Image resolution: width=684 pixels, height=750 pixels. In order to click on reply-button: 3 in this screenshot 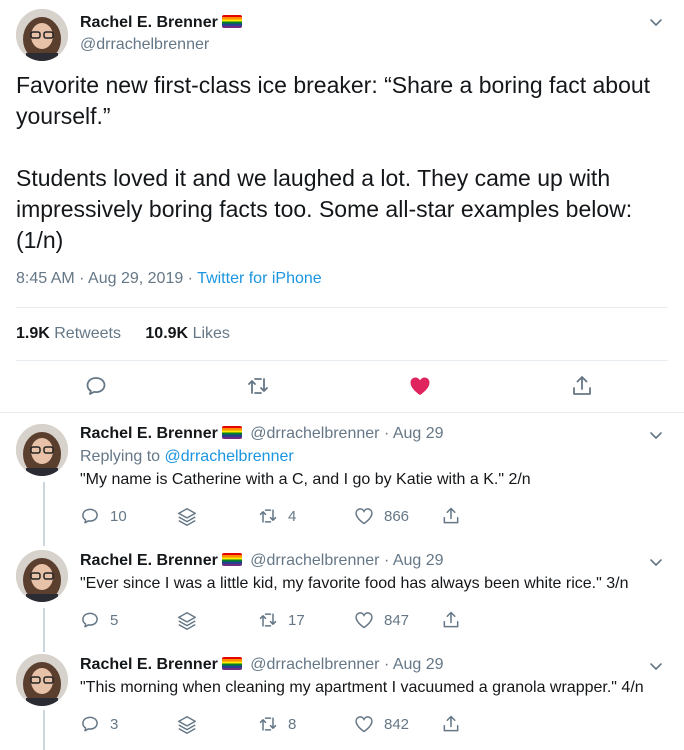, I will do `click(99, 724)`.